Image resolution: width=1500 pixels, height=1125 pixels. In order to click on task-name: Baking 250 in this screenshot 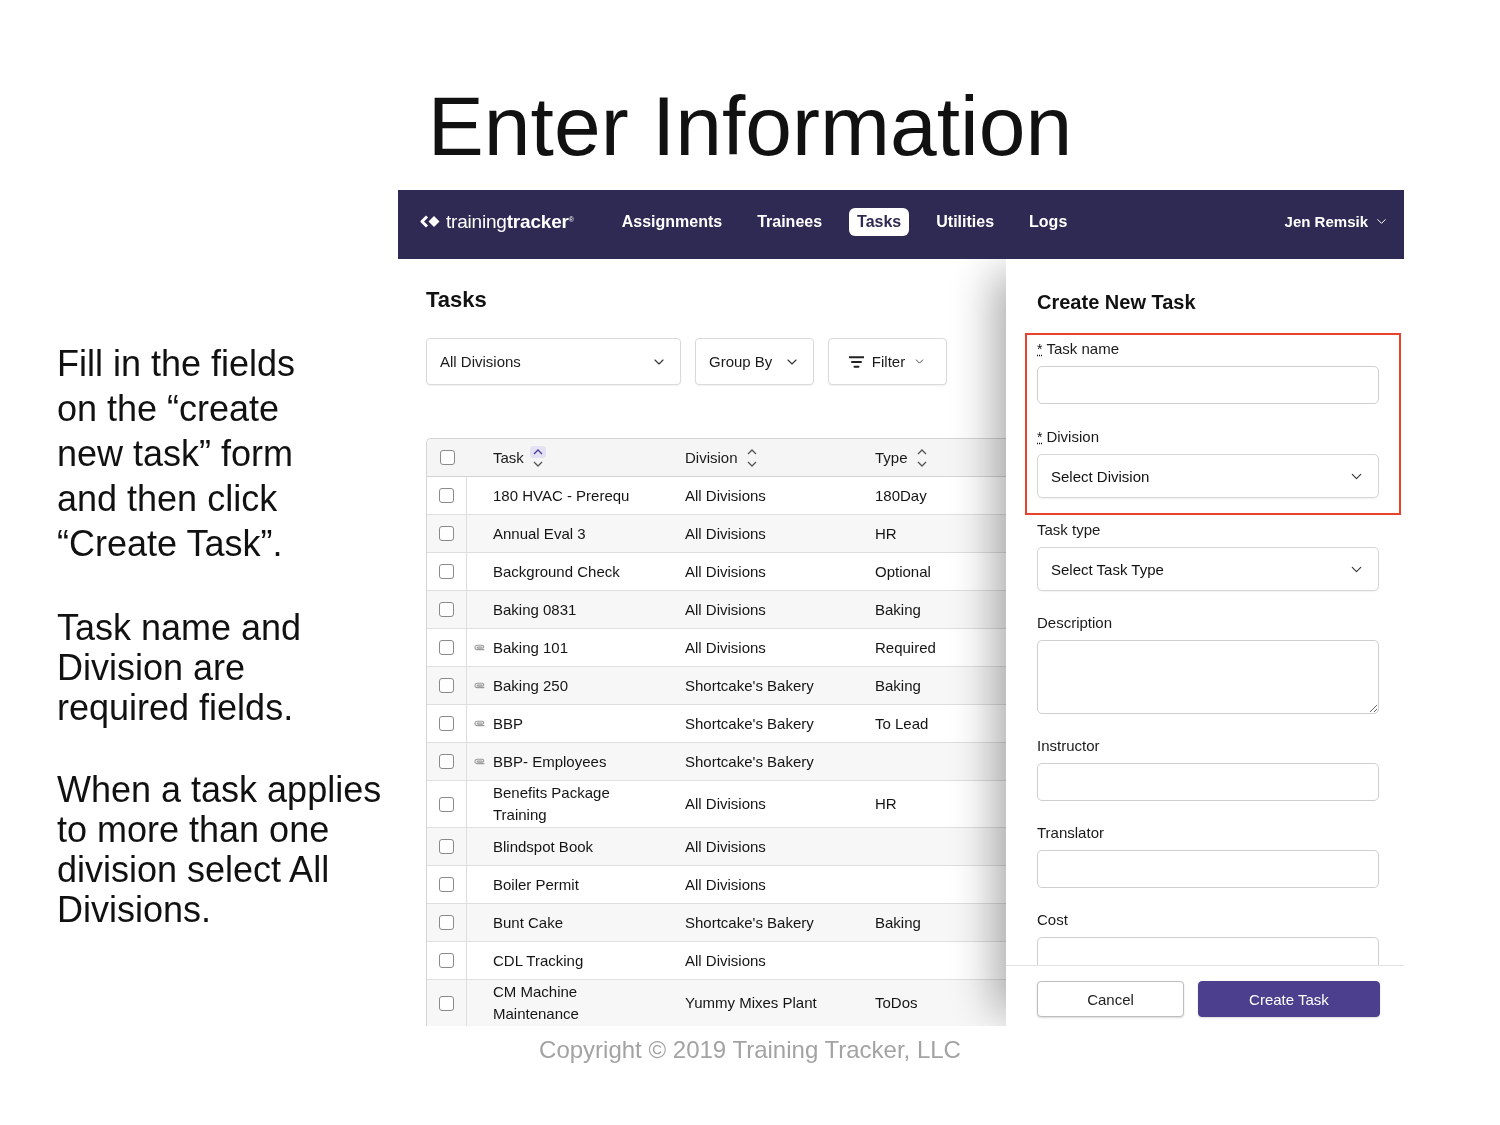, I will do `click(531, 685)`.